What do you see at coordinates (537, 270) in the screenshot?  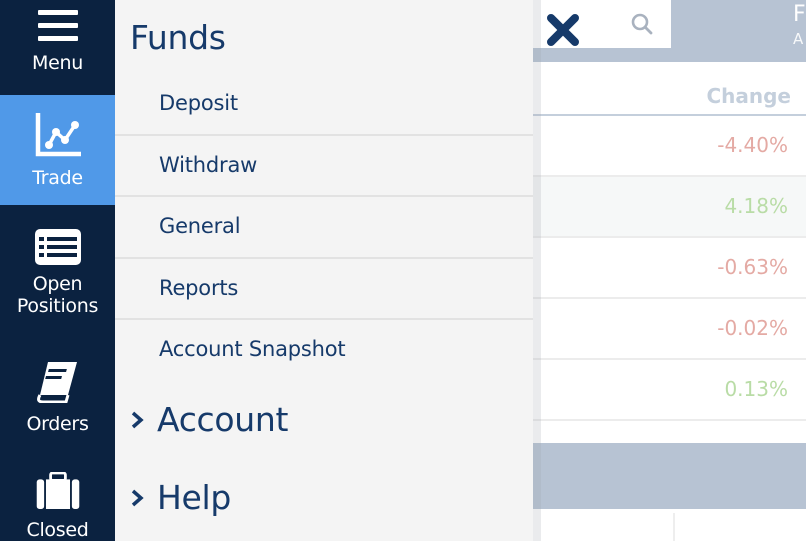 I see `drawer-scrollbar-track` at bounding box center [537, 270].